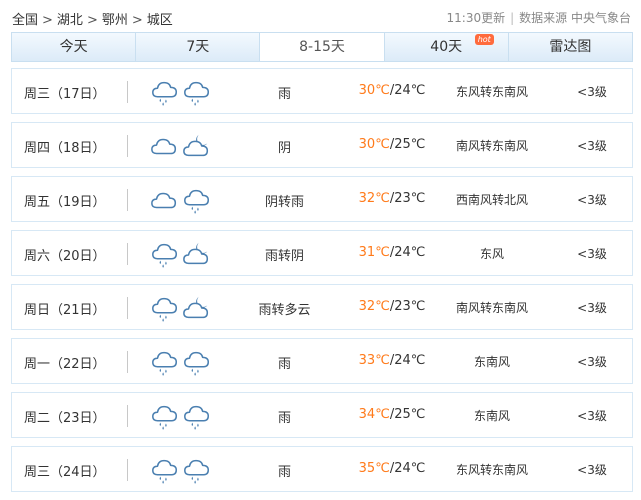  Describe the element at coordinates (484, 39) in the screenshot. I see `hot-badge: hot` at that location.